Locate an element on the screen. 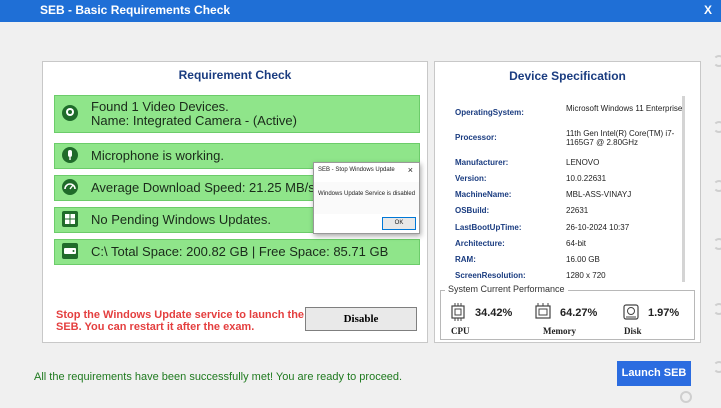 The height and width of the screenshot is (408, 721). download-speed-text: Average Download Speed: 21.25 MB/s is located at coordinates (203, 187).